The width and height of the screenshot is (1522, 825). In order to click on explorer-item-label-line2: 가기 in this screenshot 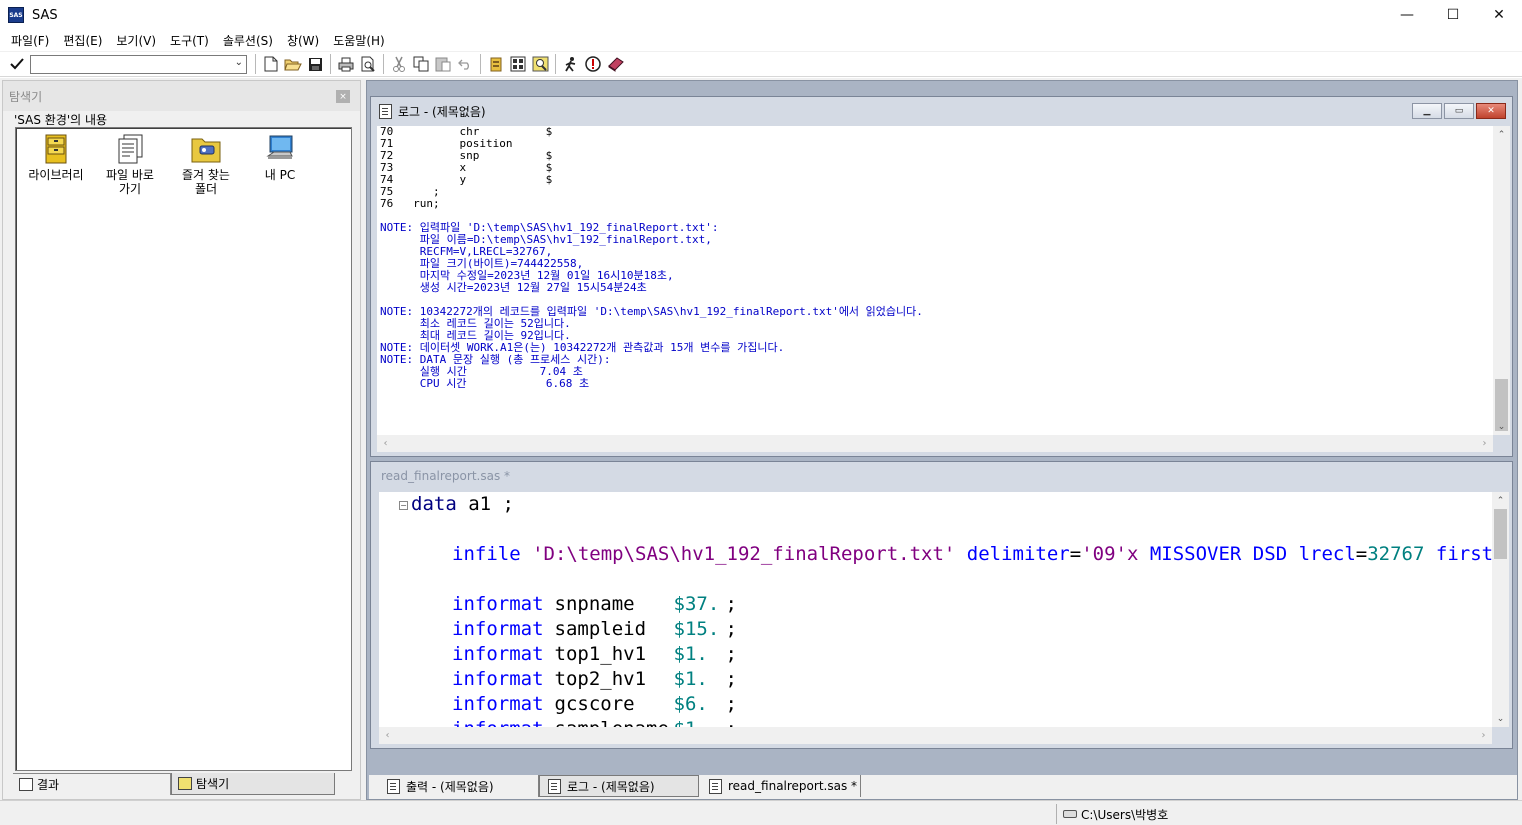, I will do `click(130, 189)`.